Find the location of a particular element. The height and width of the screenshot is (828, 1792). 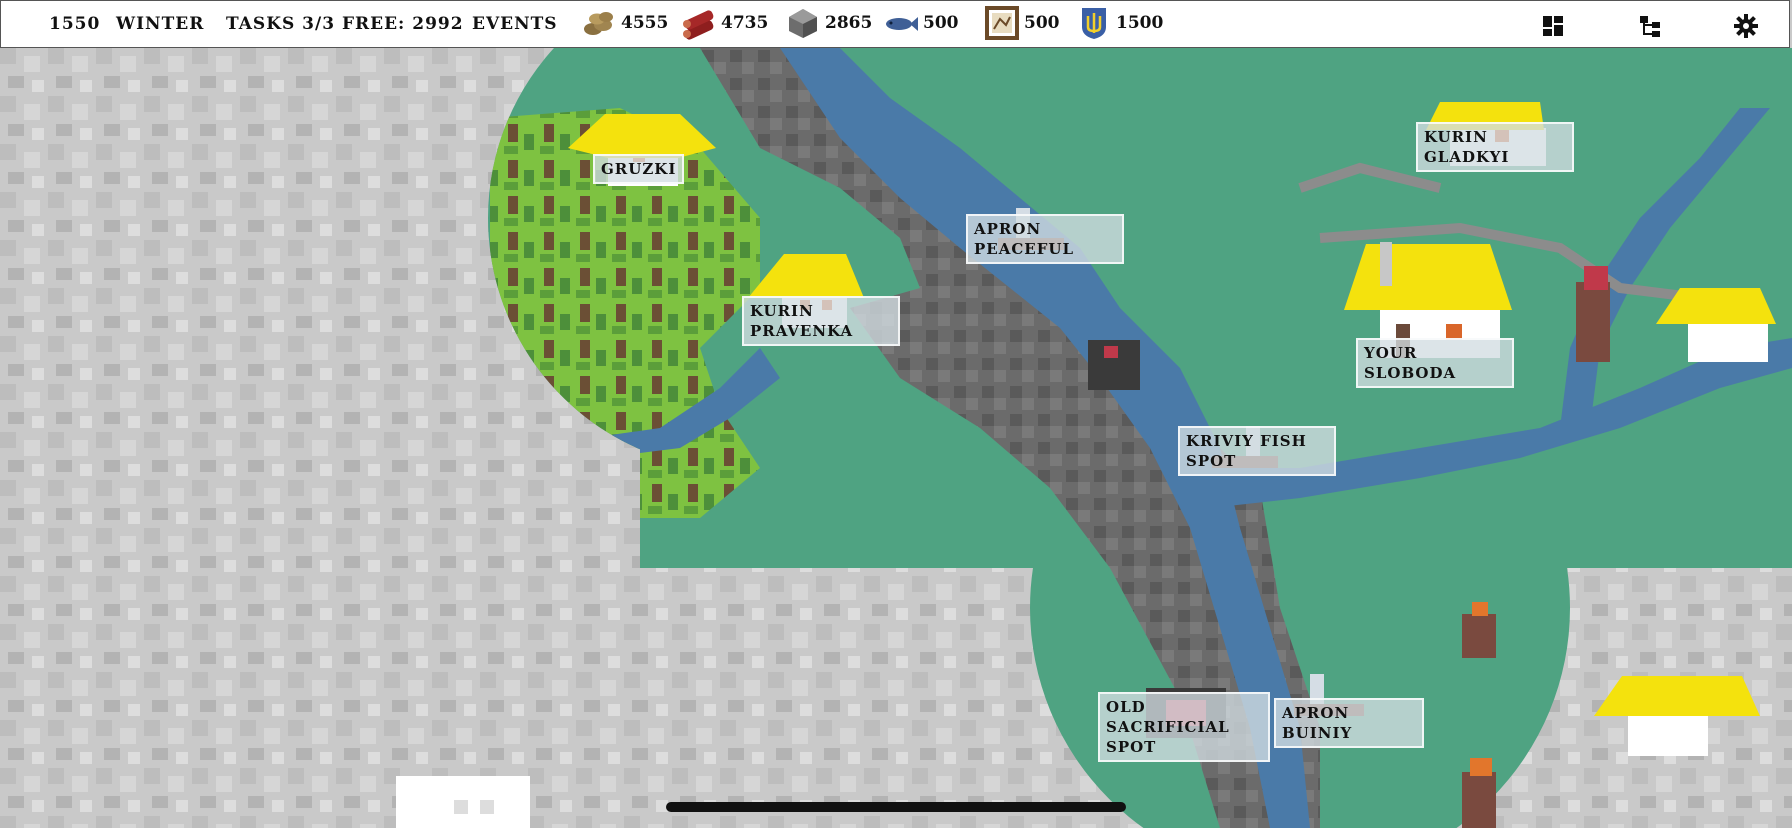

year-display: 1550 is located at coordinates (75, 24).